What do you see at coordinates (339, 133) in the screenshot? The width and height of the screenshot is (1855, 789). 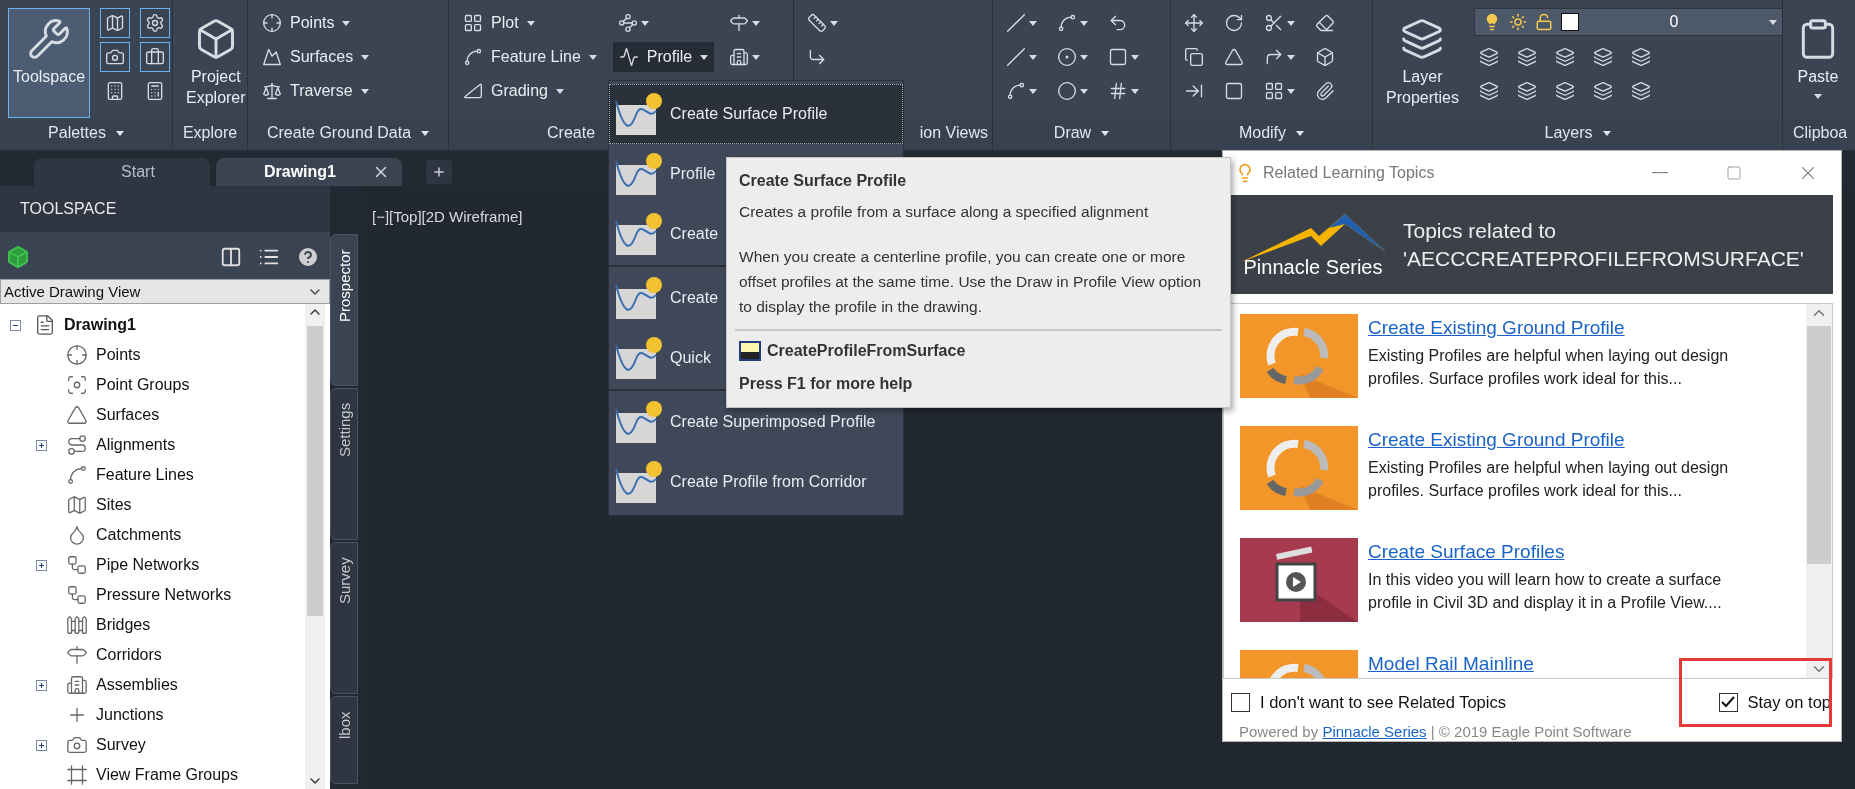 I see `panel-label: Create Ground Data` at bounding box center [339, 133].